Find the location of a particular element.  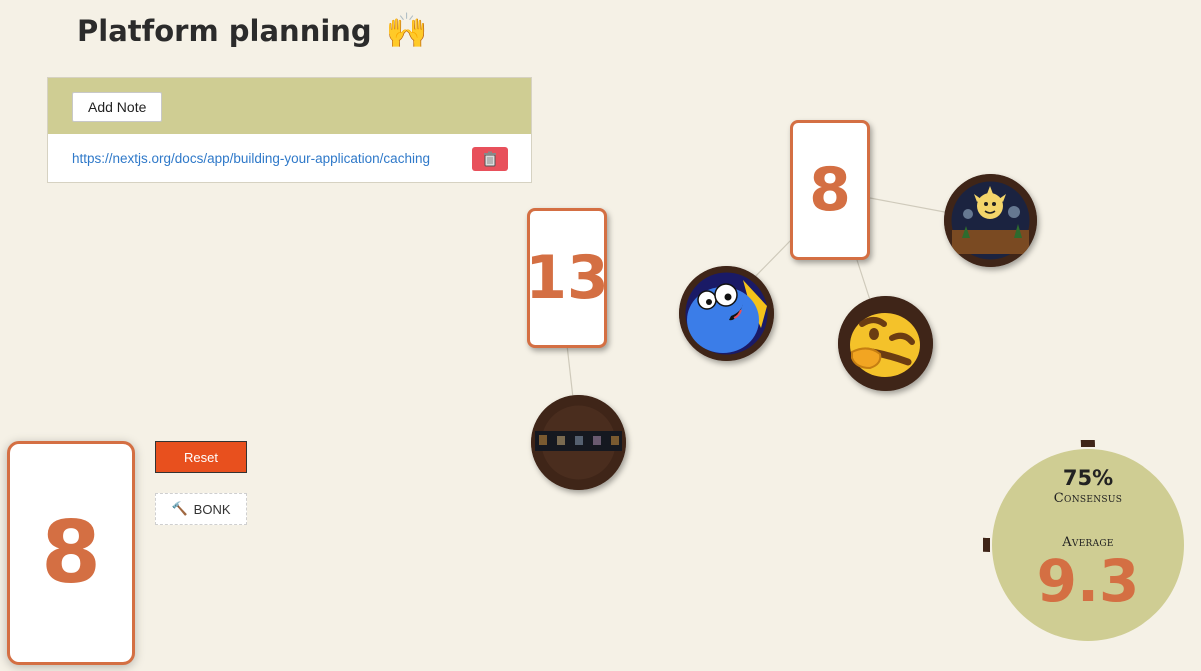

vote-card-13: 13 is located at coordinates (567, 278).